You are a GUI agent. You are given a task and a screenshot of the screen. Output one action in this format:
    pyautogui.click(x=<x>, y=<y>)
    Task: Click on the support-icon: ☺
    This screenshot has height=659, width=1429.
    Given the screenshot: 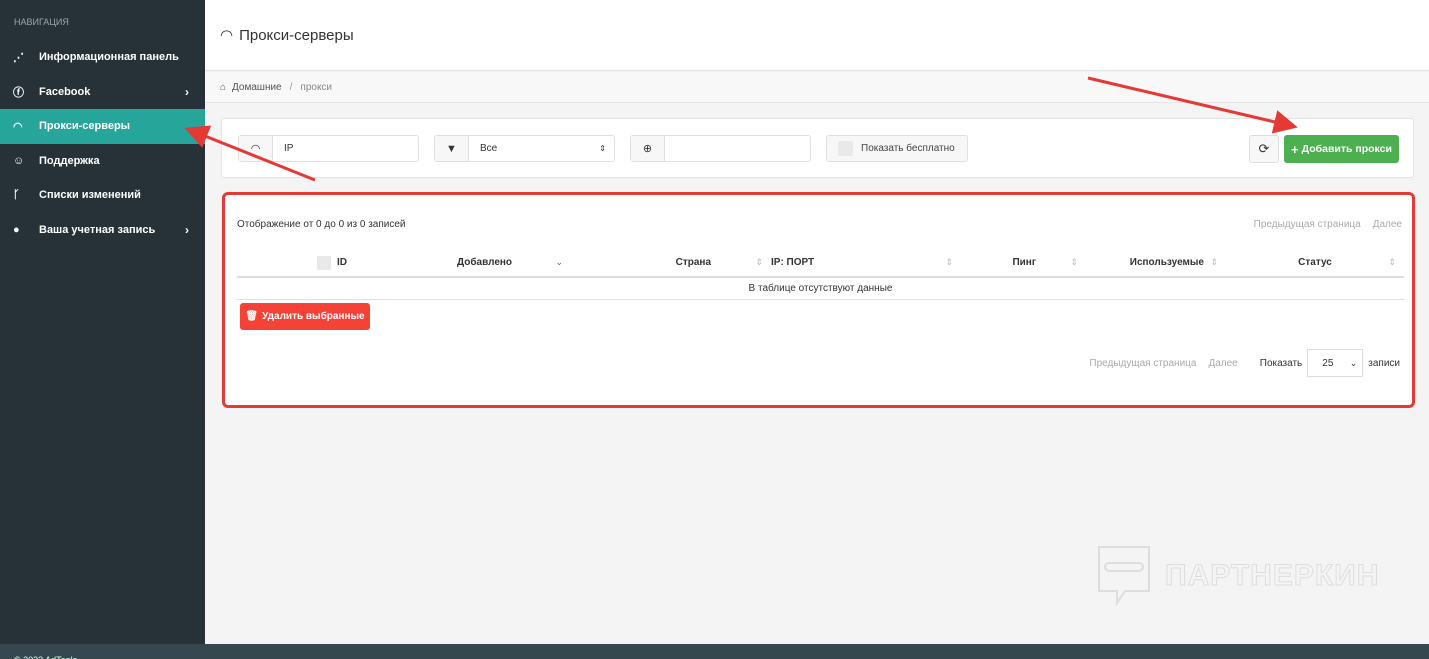 What is the action you would take?
    pyautogui.click(x=19, y=160)
    